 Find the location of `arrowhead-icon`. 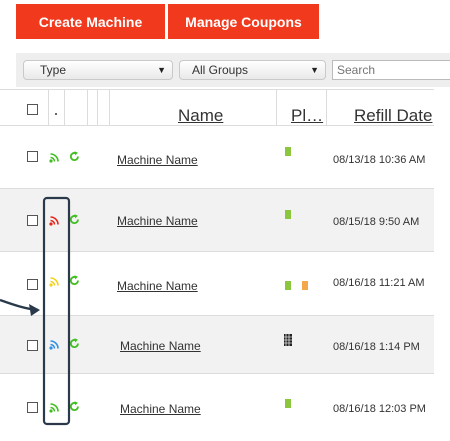

arrowhead-icon is located at coordinates (34, 310).